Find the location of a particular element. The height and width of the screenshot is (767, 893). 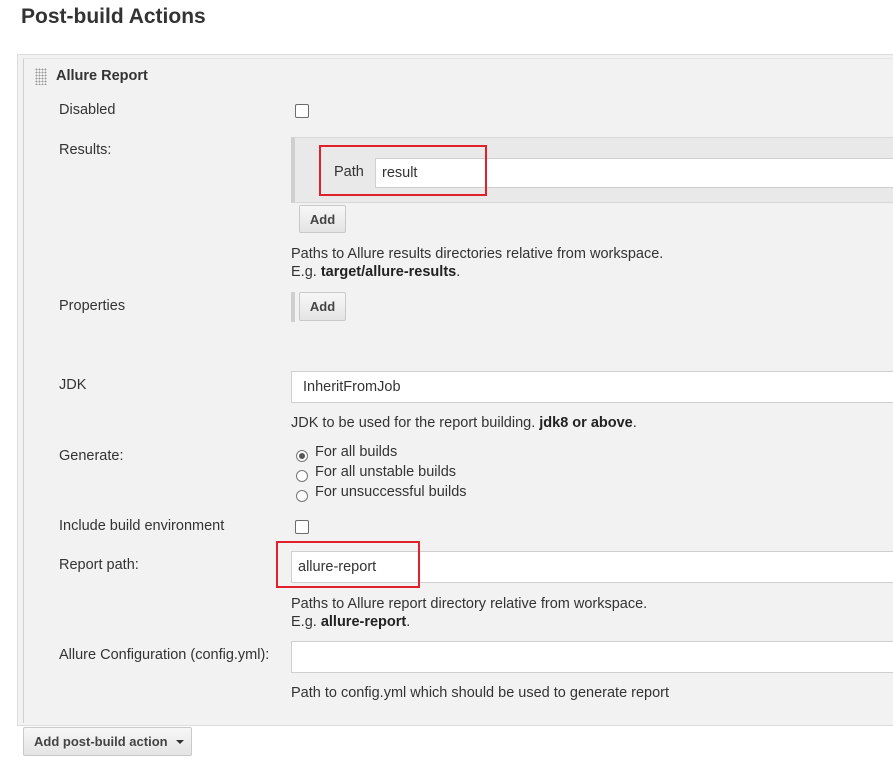

radio-unsuccessful-builds-label: For unsuccessful builds is located at coordinates (391, 492).